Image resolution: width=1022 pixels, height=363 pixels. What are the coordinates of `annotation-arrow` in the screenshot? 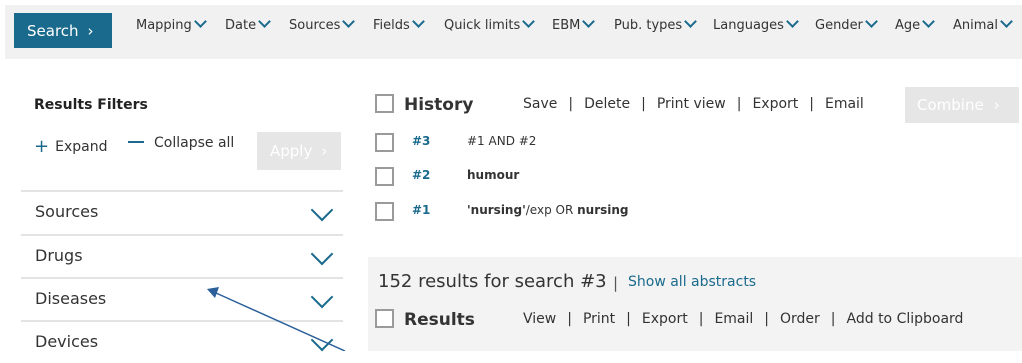 It's located at (276, 319).